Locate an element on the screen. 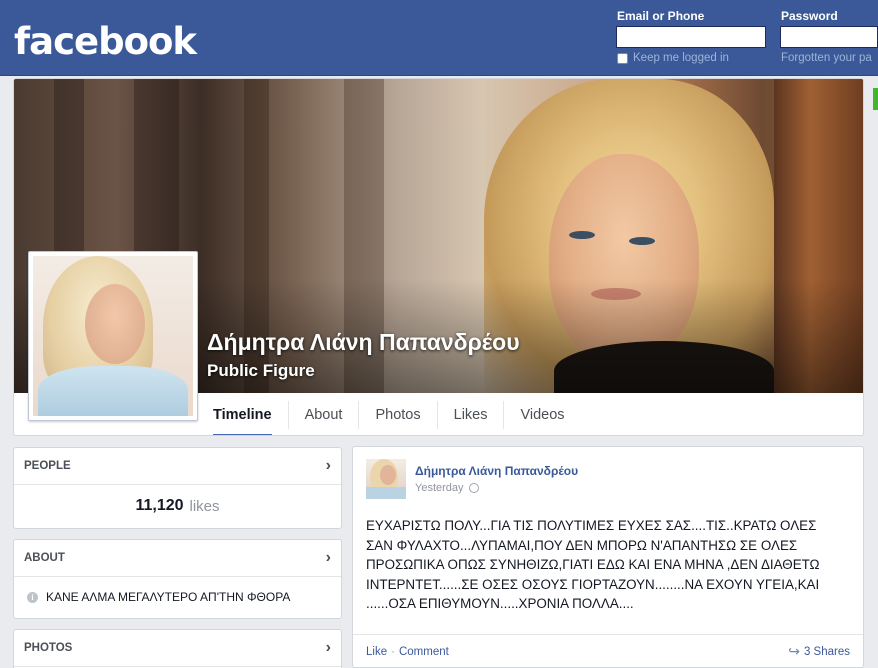  side-indicator is located at coordinates (875, 99).